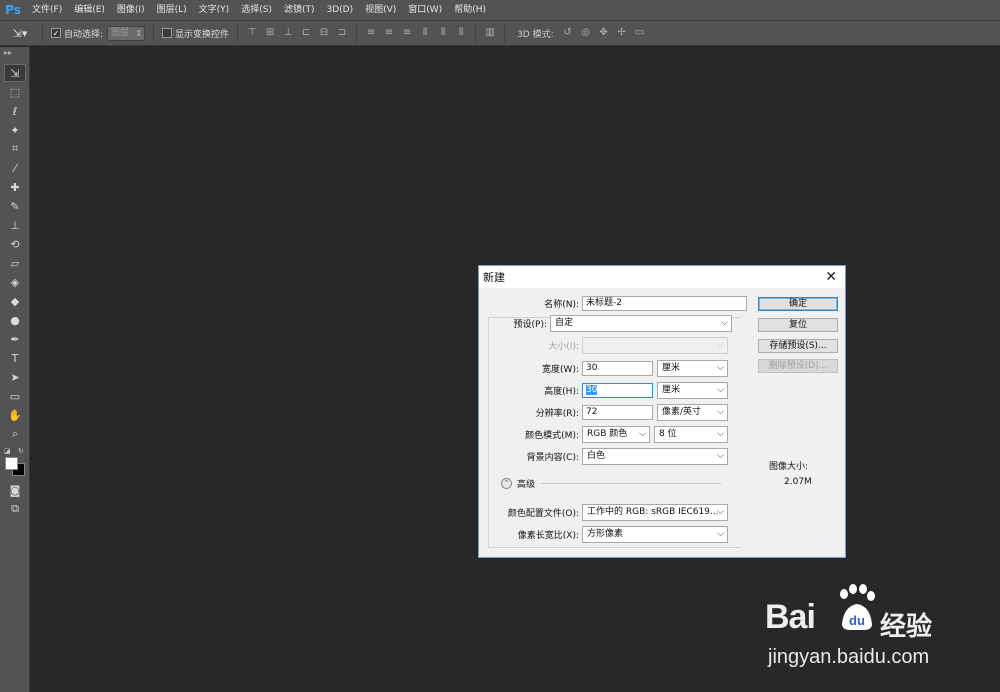 Image resolution: width=1000 pixels, height=692 pixels. What do you see at coordinates (342, 33) in the screenshot?
I see `align-right-icon: ⊐` at bounding box center [342, 33].